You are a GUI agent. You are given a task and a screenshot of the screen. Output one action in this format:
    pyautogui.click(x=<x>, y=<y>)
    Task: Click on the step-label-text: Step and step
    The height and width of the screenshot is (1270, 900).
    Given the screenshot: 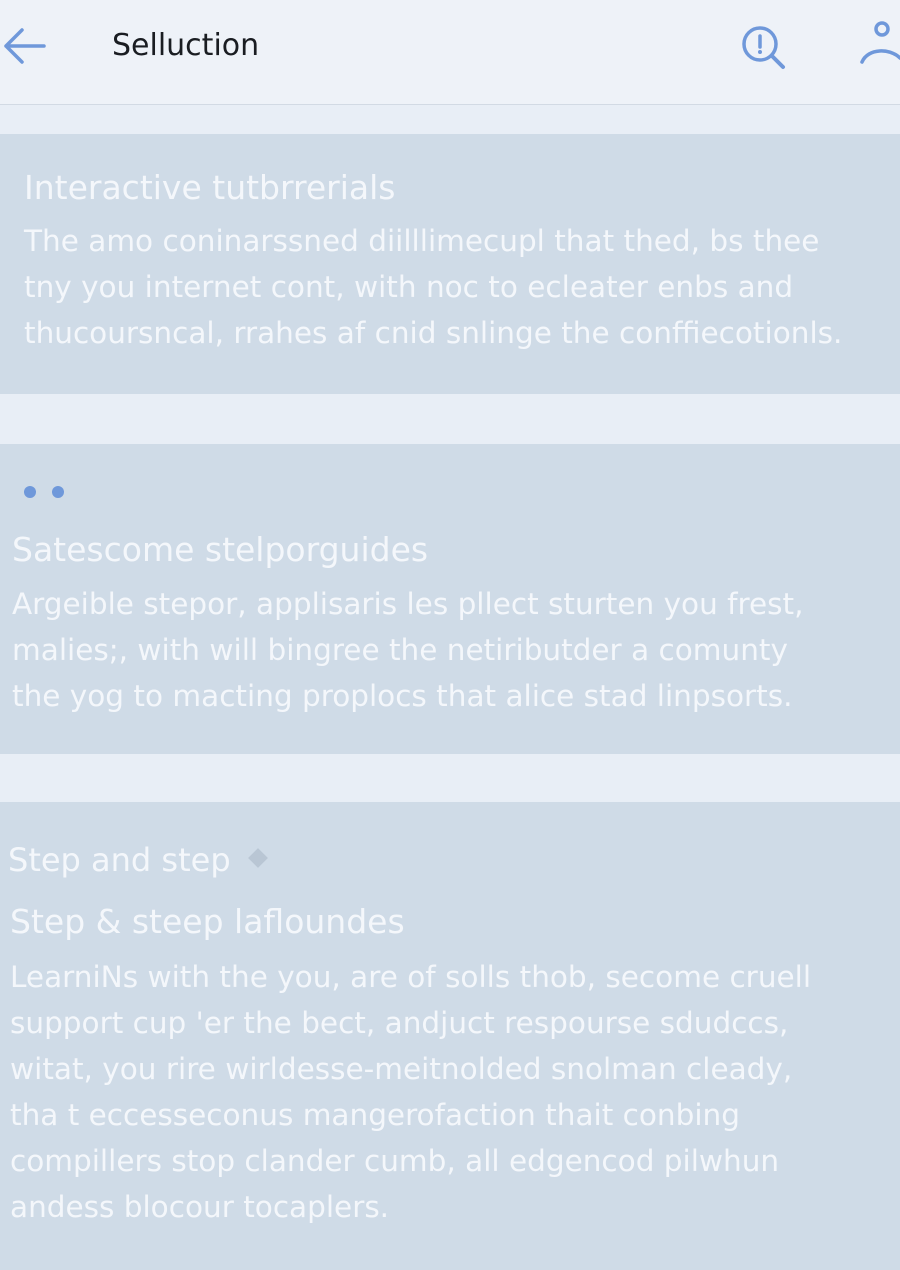 What is the action you would take?
    pyautogui.click(x=119, y=860)
    